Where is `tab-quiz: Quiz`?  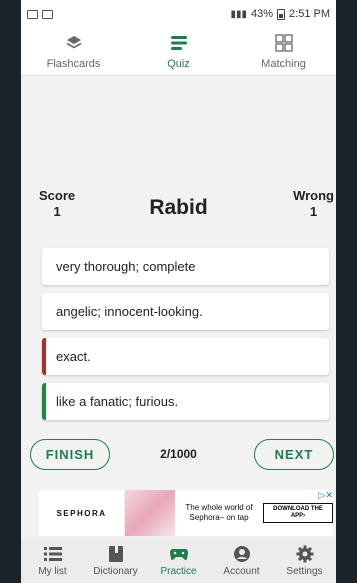
tab-quiz: Quiz is located at coordinates (178, 51).